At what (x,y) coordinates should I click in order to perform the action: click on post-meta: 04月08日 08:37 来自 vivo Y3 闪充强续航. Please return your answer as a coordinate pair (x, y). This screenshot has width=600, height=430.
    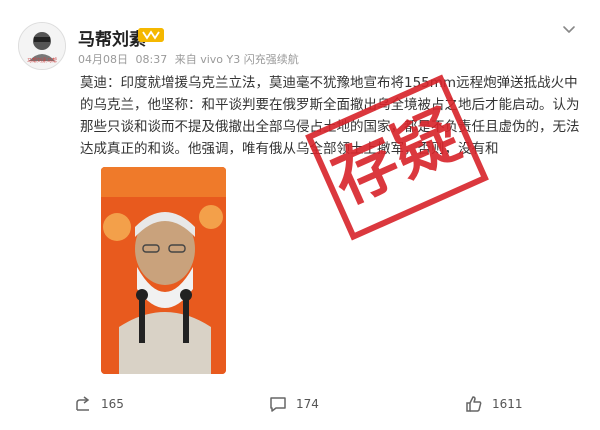
    Looking at the image, I should click on (190, 59).